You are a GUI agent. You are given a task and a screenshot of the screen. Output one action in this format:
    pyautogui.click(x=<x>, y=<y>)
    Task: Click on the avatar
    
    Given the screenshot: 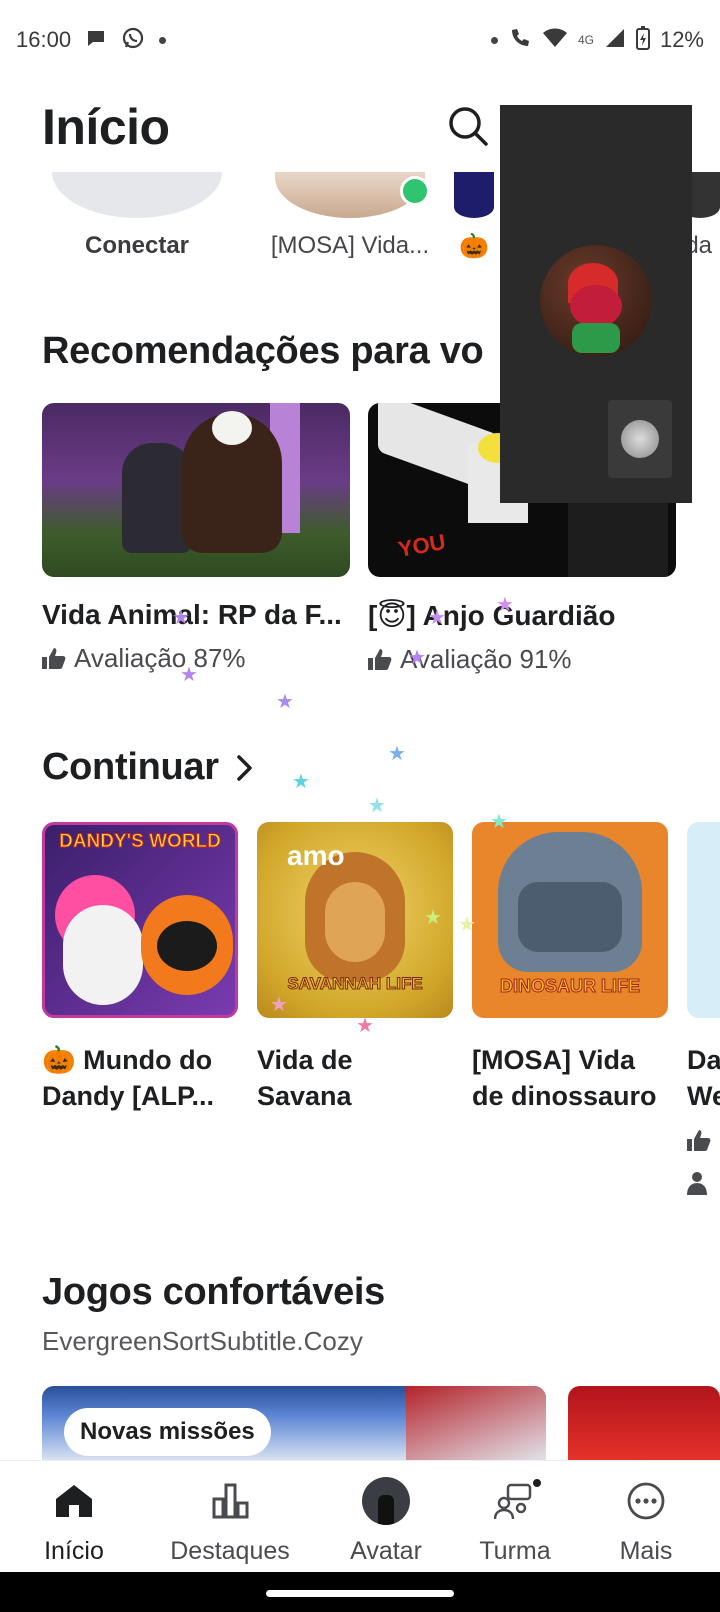 What is the action you would take?
    pyautogui.click(x=386, y=1501)
    